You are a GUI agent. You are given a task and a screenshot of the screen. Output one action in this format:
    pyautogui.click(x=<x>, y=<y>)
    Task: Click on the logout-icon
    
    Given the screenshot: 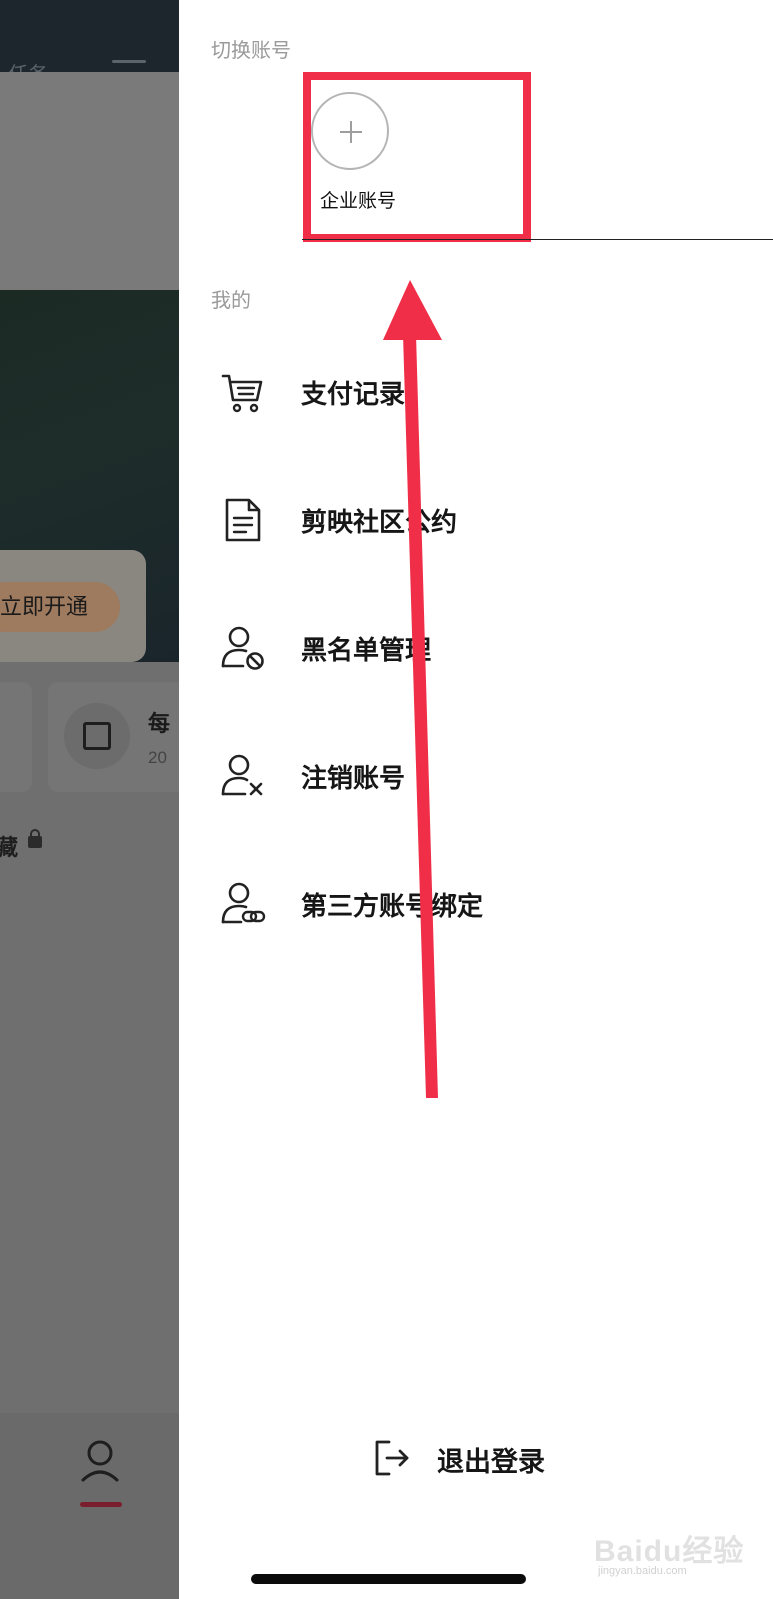 What is the action you would take?
    pyautogui.click(x=392, y=1458)
    